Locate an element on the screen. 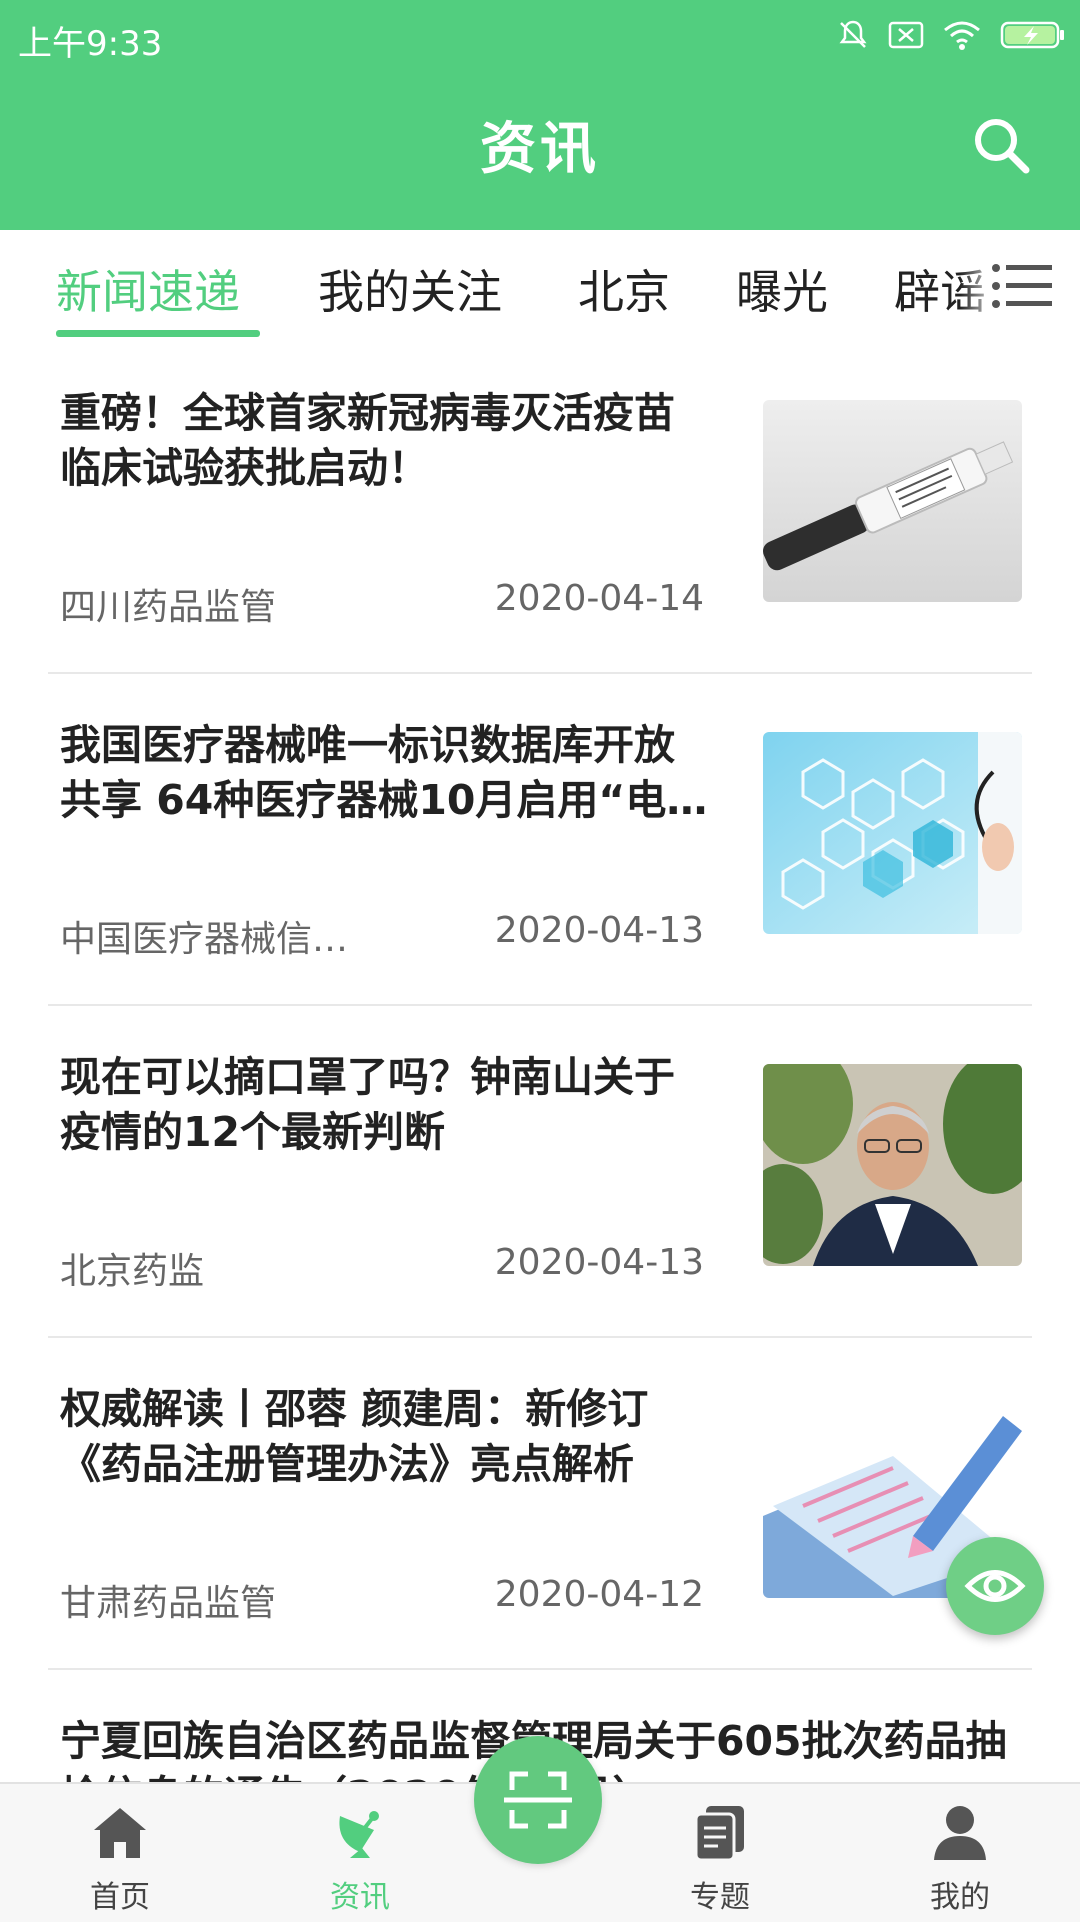 This screenshot has width=1080, height=1922. status-icons is located at coordinates (951, 35).